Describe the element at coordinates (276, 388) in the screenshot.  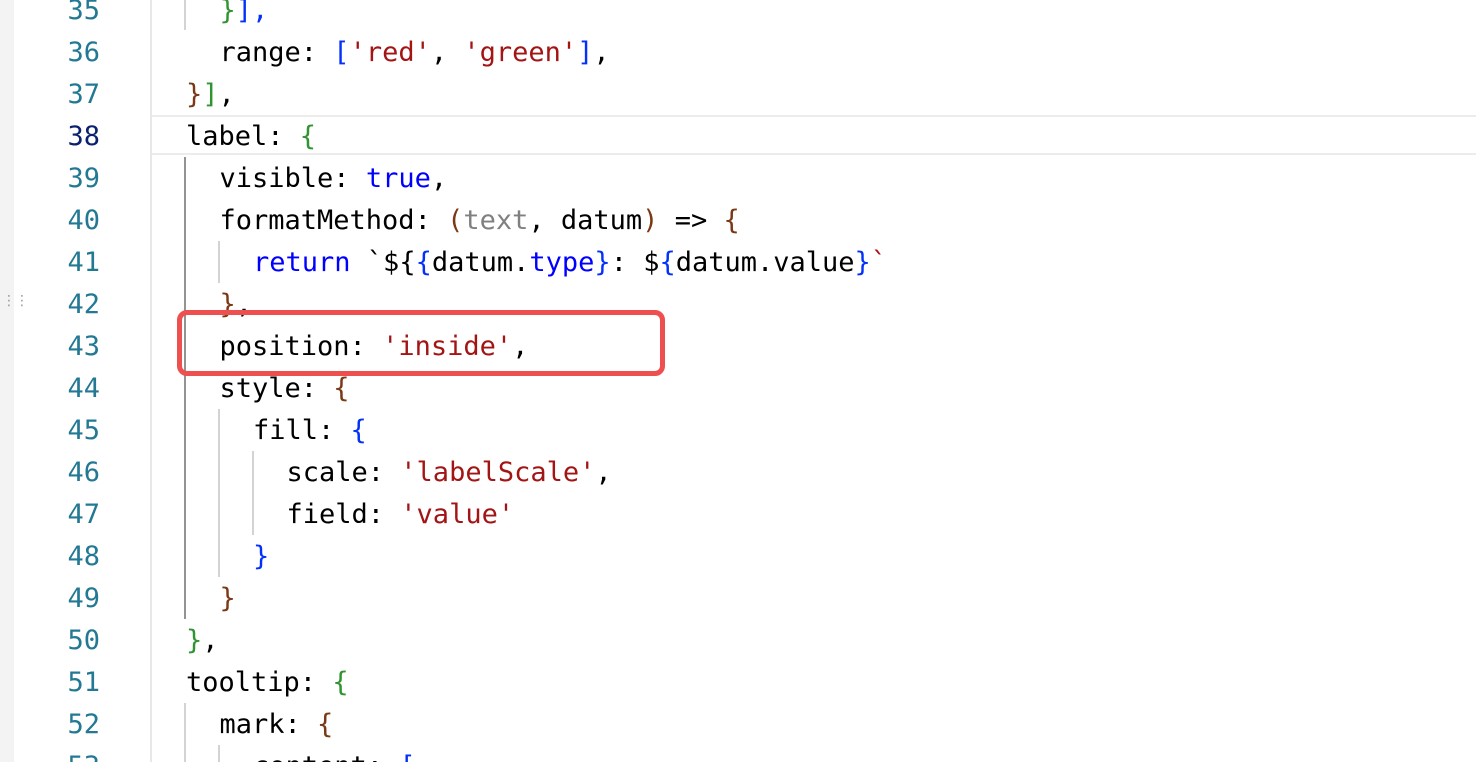
I see `code-token: style:` at that location.